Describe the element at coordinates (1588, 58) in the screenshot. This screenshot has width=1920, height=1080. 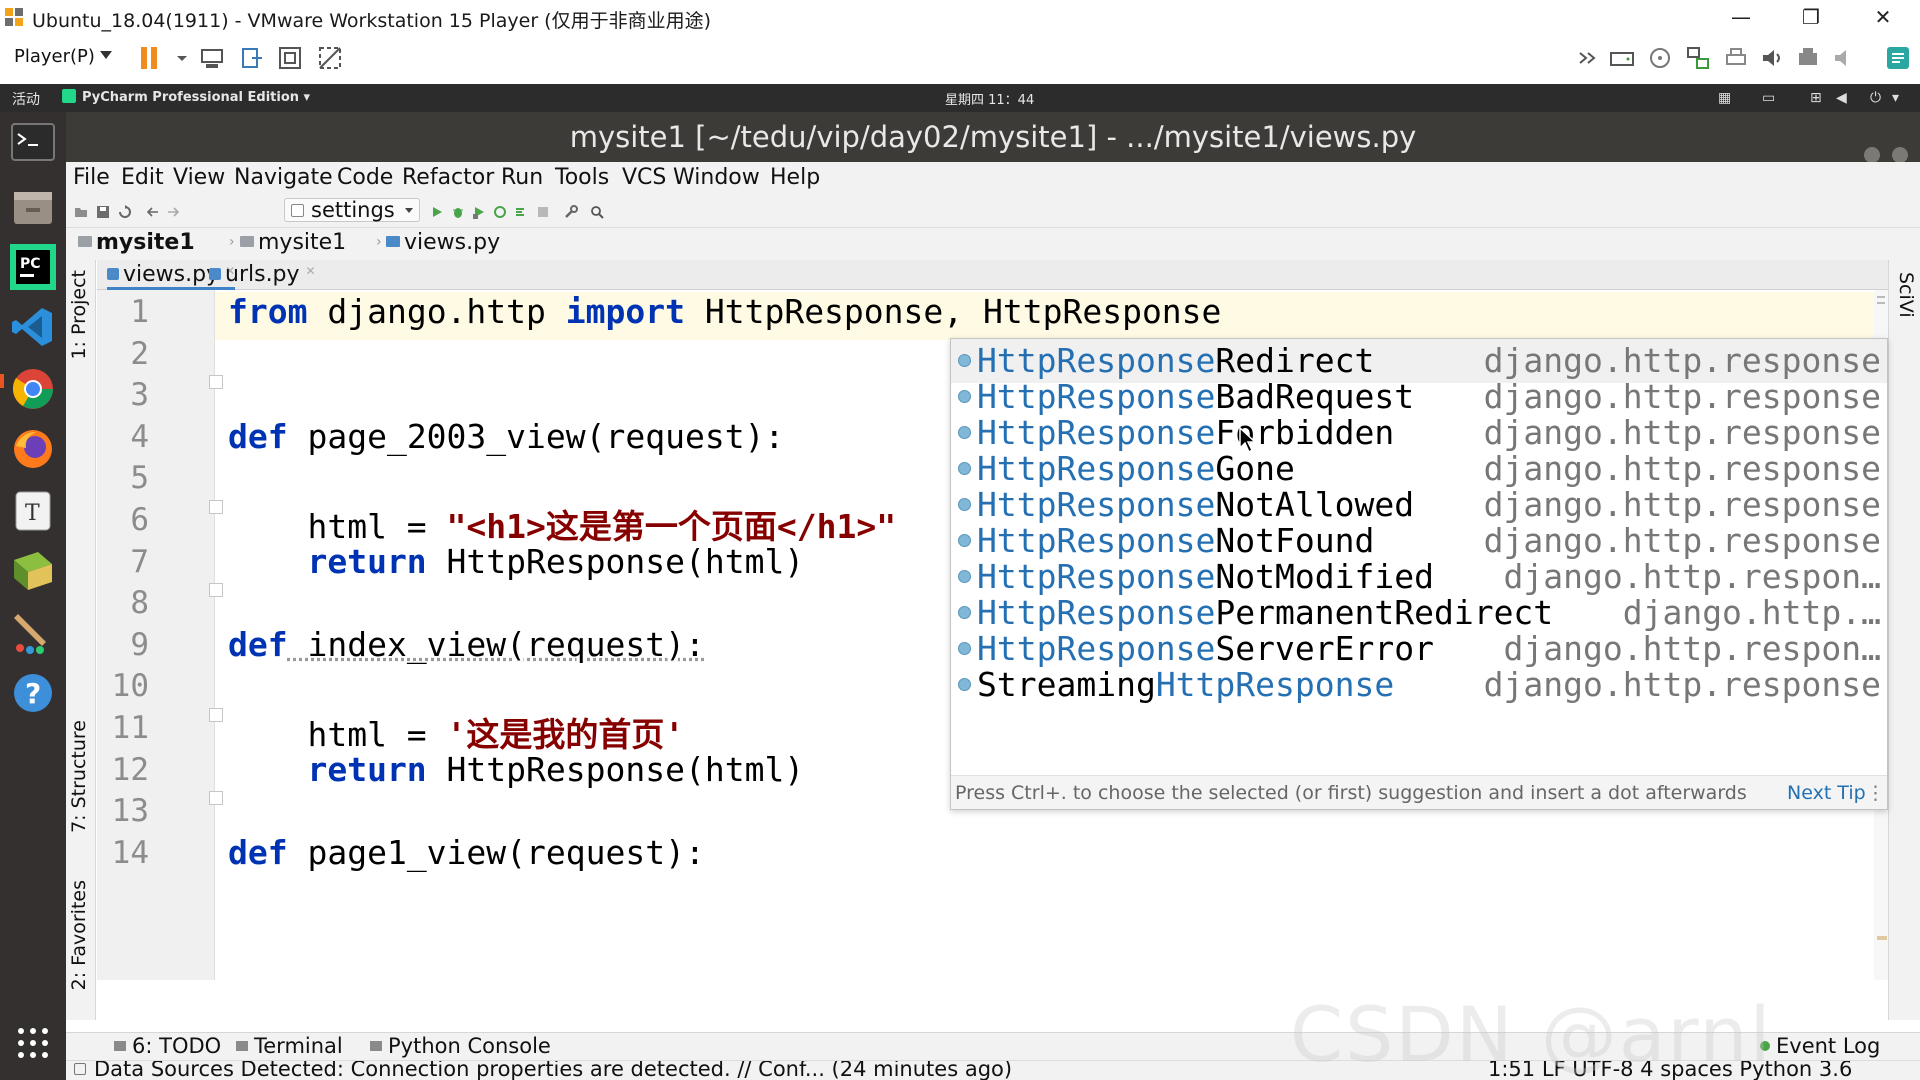
I see `double-chevron-right-icon` at that location.